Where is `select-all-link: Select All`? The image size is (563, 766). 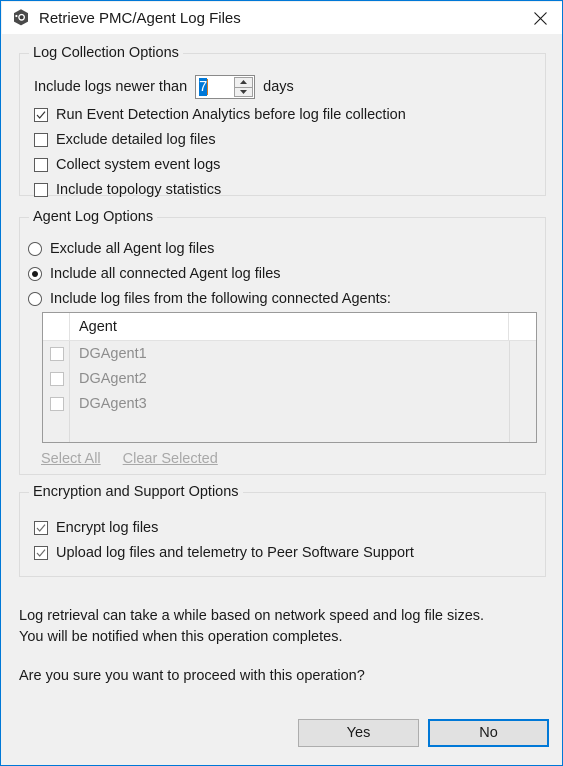 select-all-link: Select All is located at coordinates (71, 459).